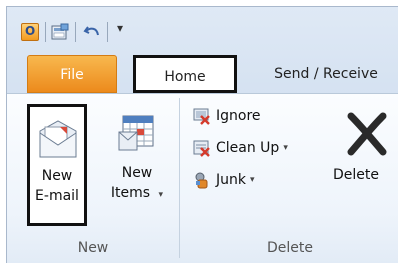 Image resolution: width=398 pixels, height=263 pixels. What do you see at coordinates (57, 196) in the screenshot?
I see `new-email-label-line2: E-mail` at bounding box center [57, 196].